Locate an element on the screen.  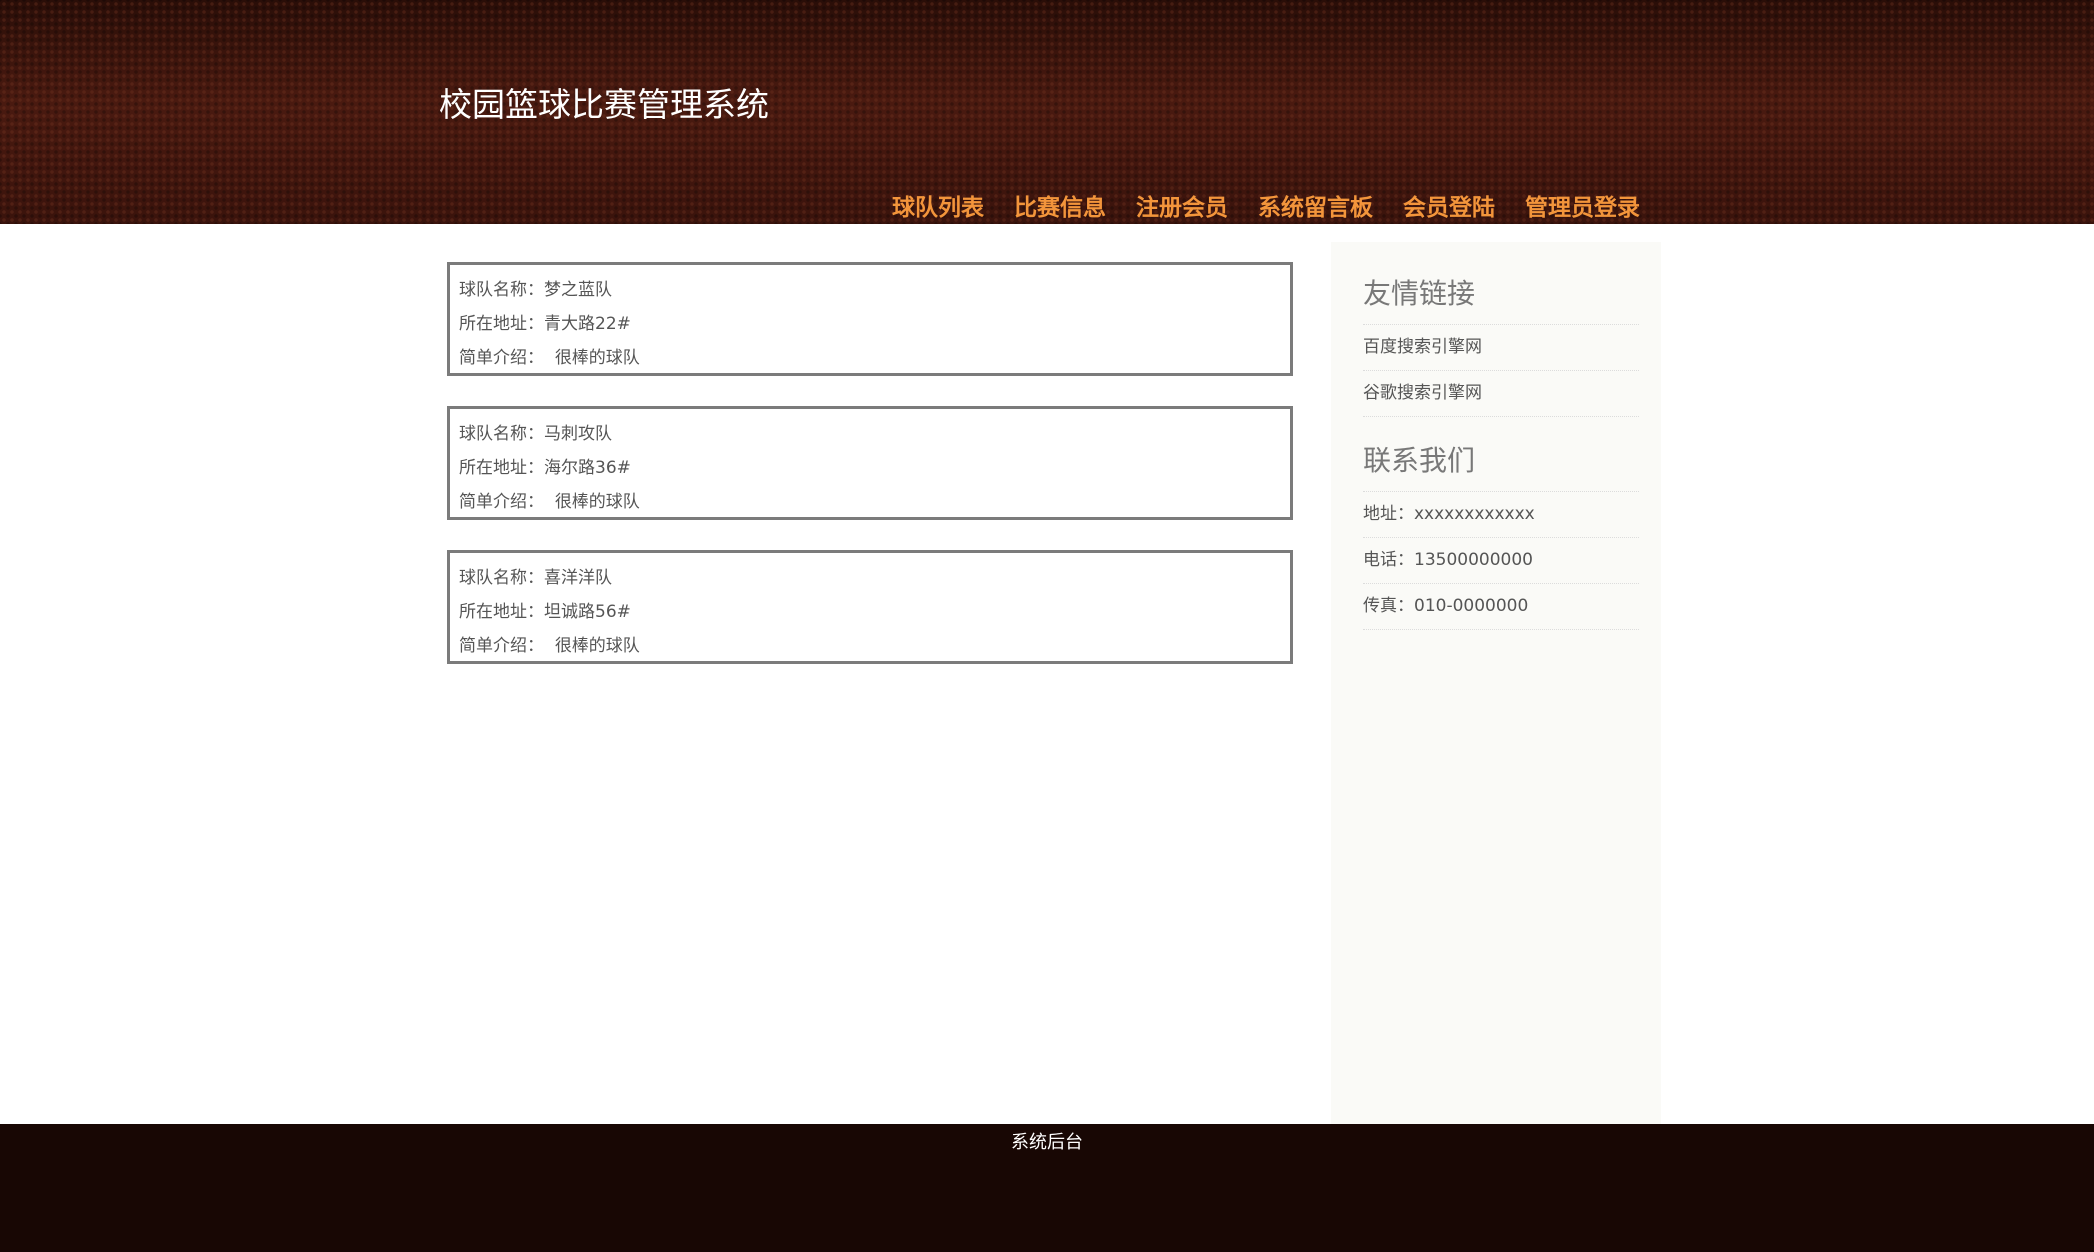
nav-admin-login: 管理员登录 is located at coordinates (1582, 205).